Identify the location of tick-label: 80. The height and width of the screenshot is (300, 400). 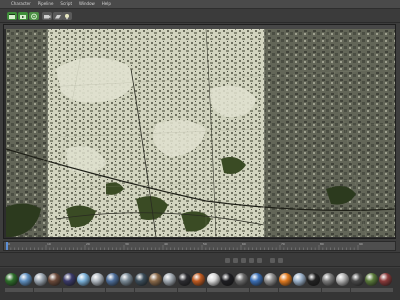
(322, 244).